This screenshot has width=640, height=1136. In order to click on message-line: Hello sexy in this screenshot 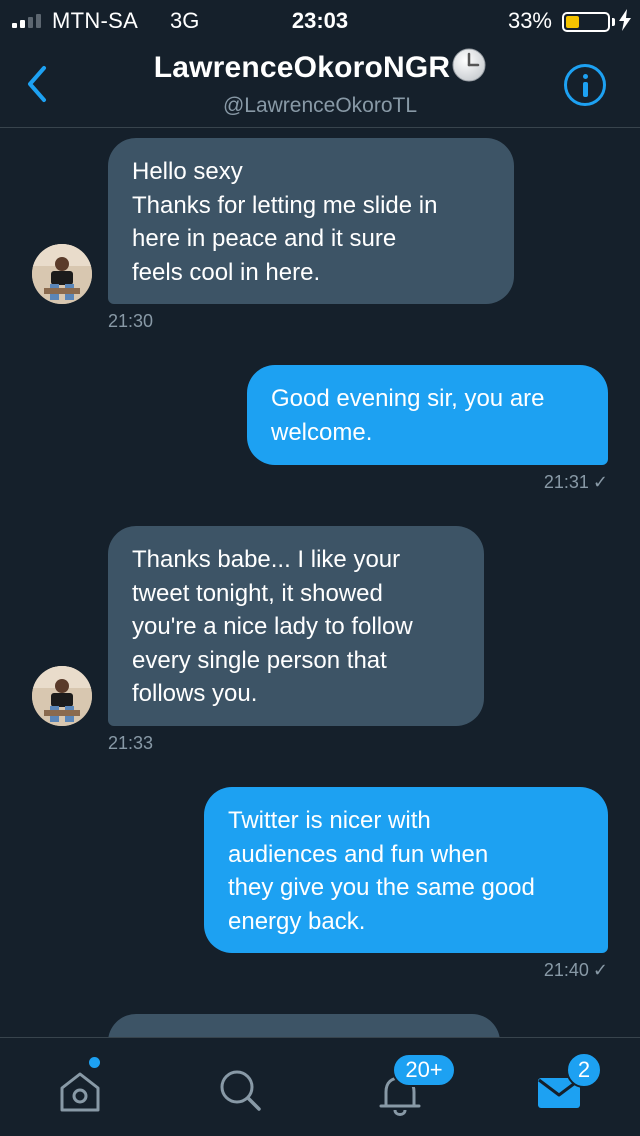, I will do `click(187, 171)`.